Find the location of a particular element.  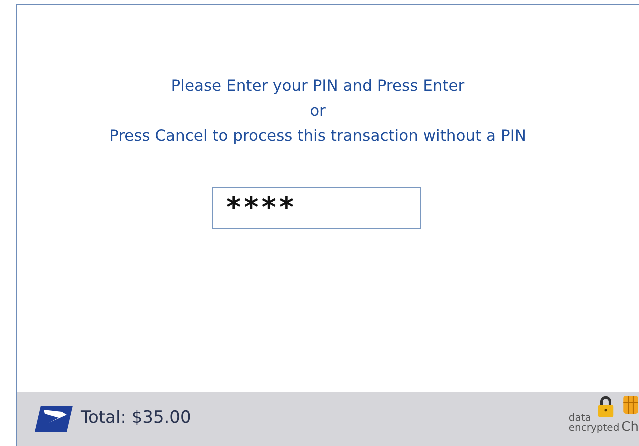

total-amount: Total: $35.00 is located at coordinates (136, 418).